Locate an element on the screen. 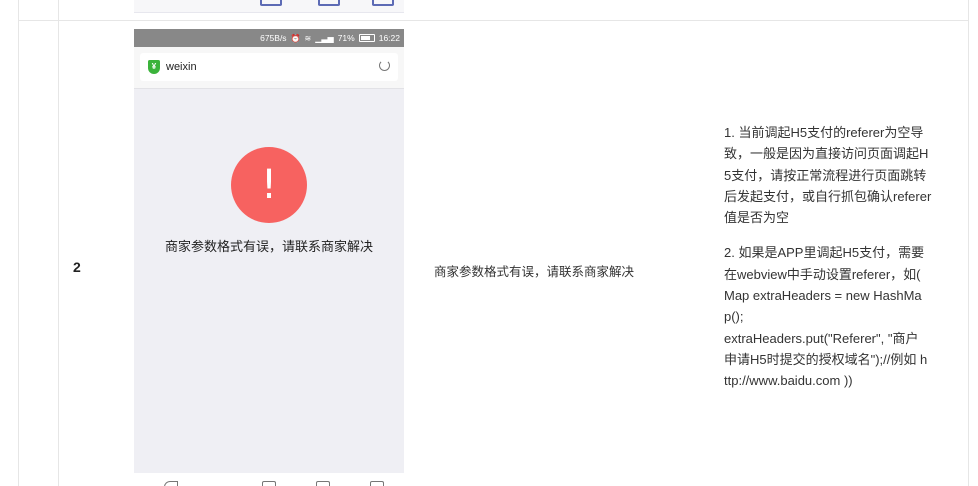  previous-screenshot-bottom is located at coordinates (269, 6).